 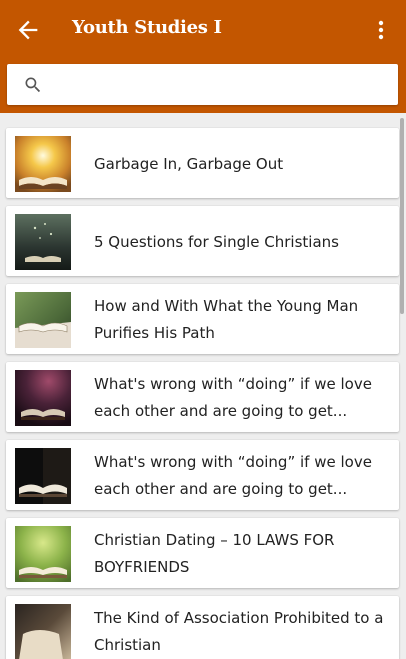 I want to click on list-item: 5 Questions for Single Christians, so click(x=202, y=241).